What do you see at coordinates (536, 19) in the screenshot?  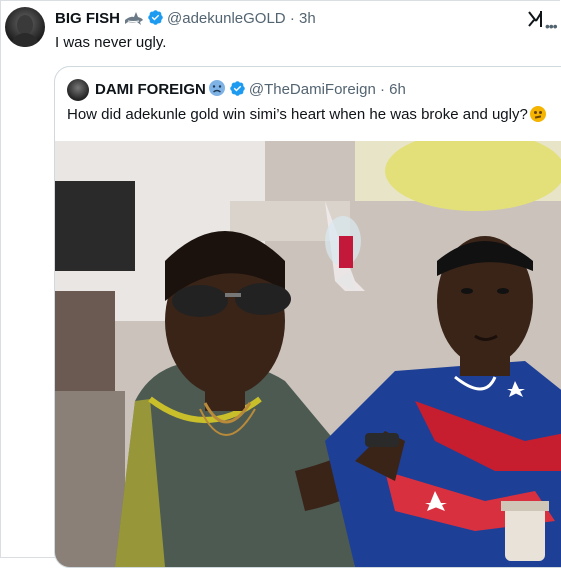 I see `grok-icon` at bounding box center [536, 19].